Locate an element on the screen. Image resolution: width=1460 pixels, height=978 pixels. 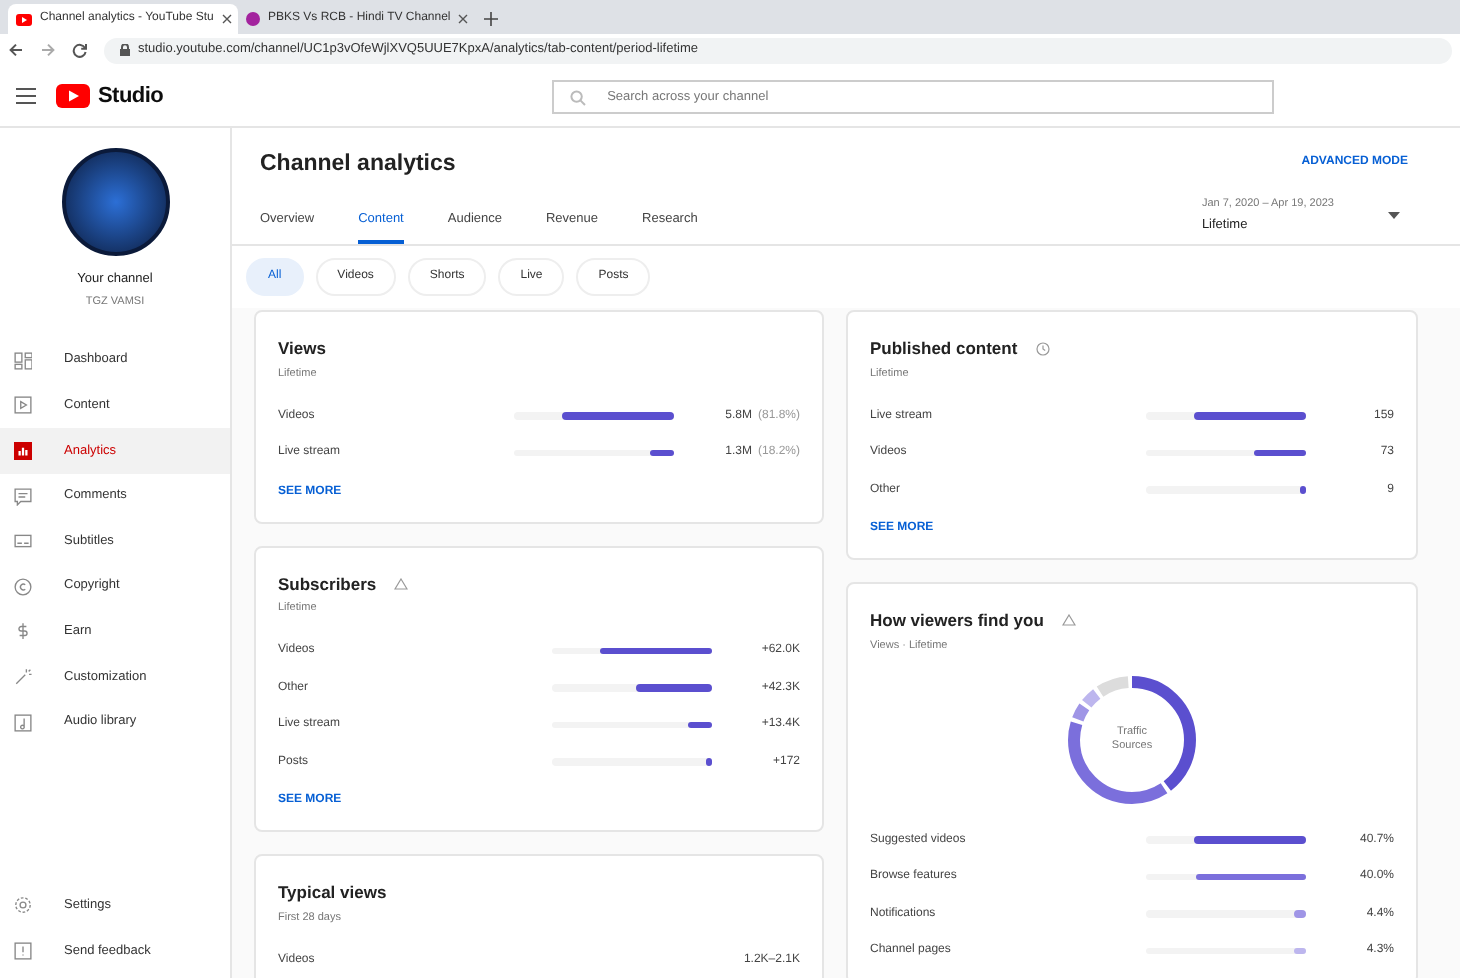
forward-icon is located at coordinates (48, 50).